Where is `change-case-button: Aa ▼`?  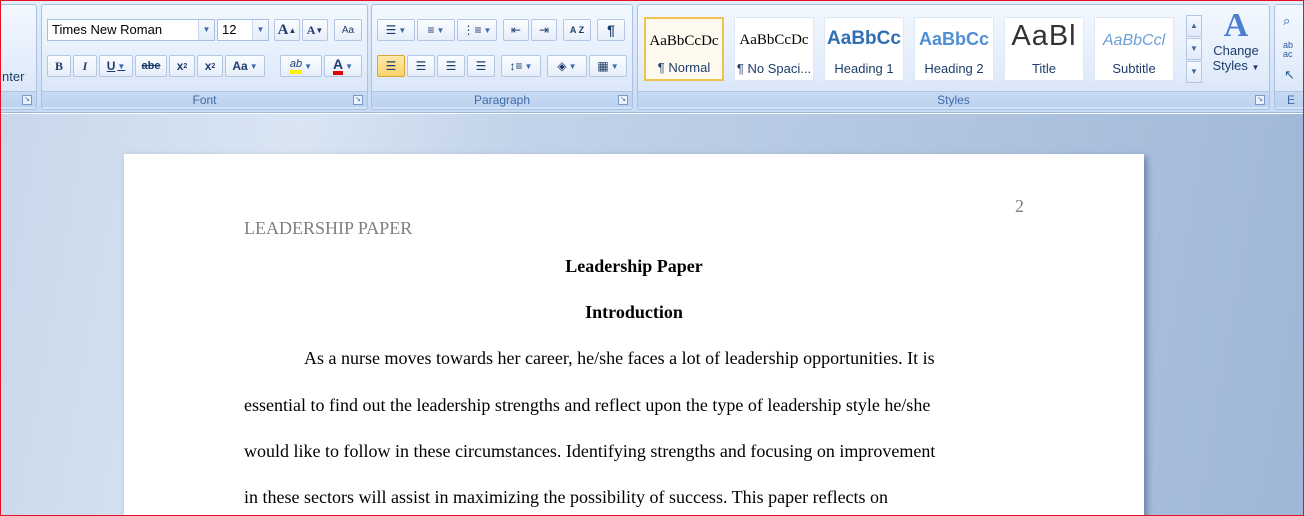 change-case-button: Aa ▼ is located at coordinates (245, 66).